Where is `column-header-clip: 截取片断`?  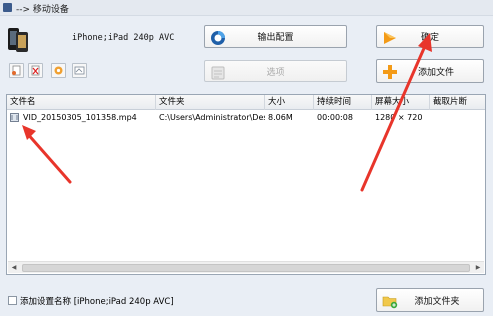
column-header-clip: 截取片断 is located at coordinates (458, 102).